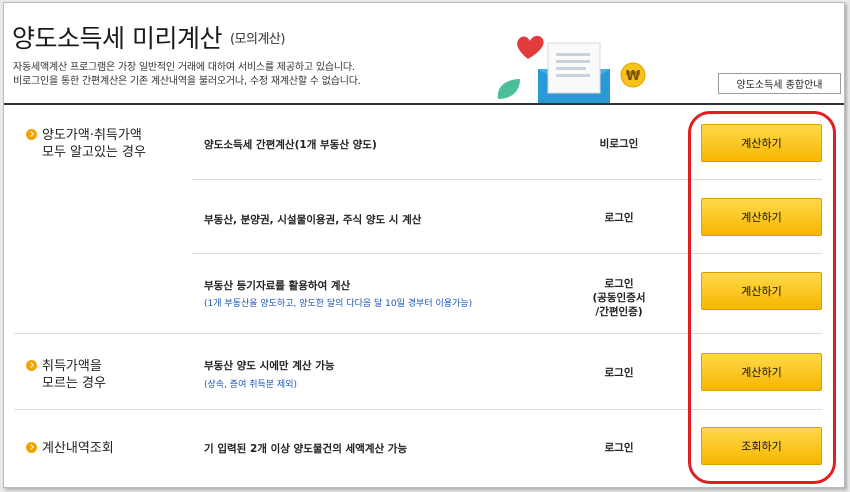  Describe the element at coordinates (619, 284) in the screenshot. I see `login-line: 로그인` at that location.